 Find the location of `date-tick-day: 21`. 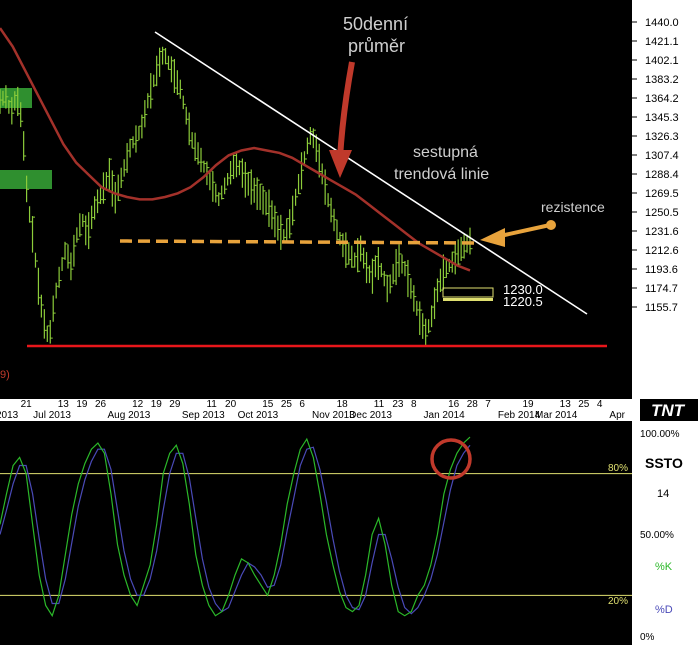

date-tick-day: 21 is located at coordinates (27, 404).